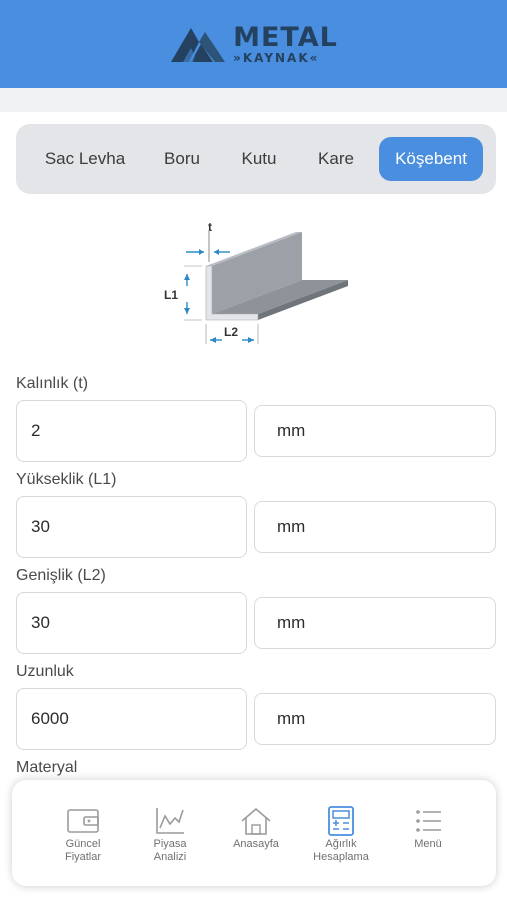 This screenshot has width=507, height=900. I want to click on diagram-label-l2: L2, so click(231, 332).